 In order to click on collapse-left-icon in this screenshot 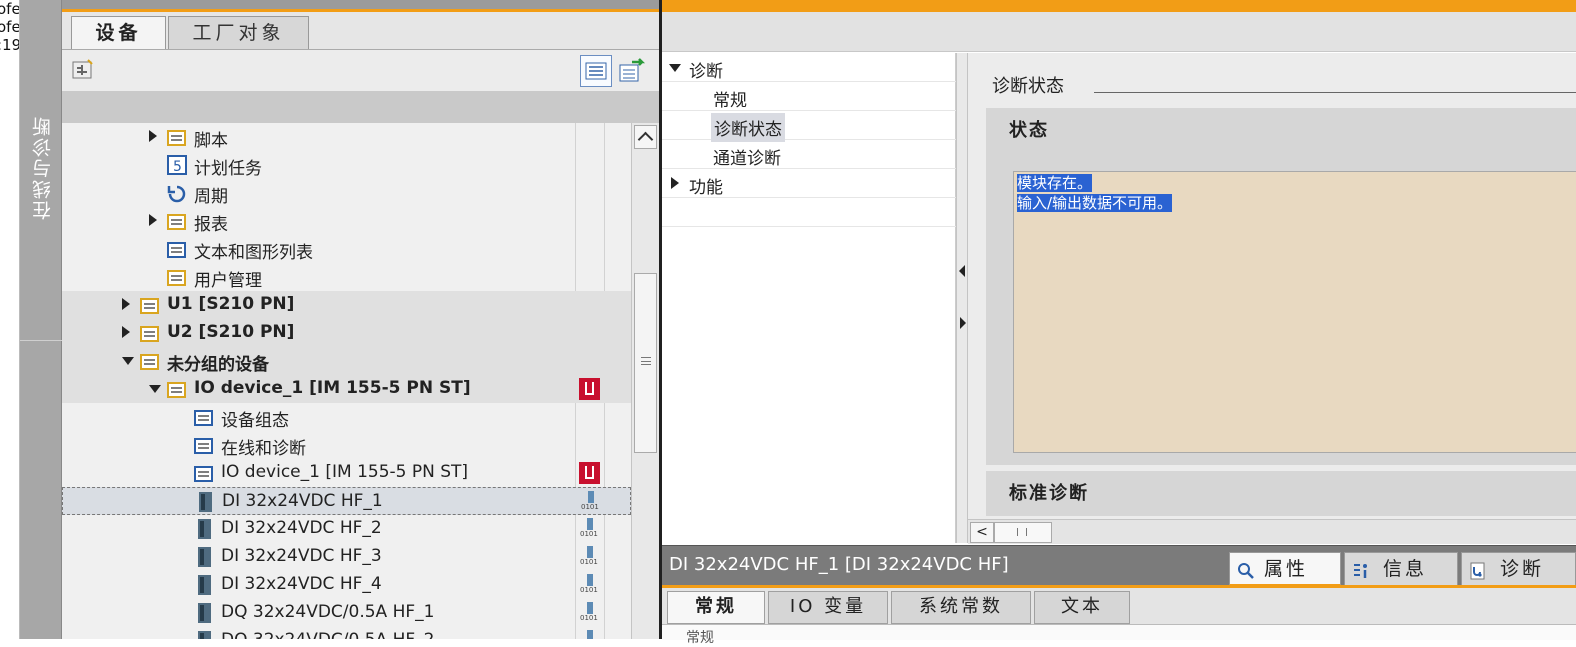, I will do `click(962, 271)`.